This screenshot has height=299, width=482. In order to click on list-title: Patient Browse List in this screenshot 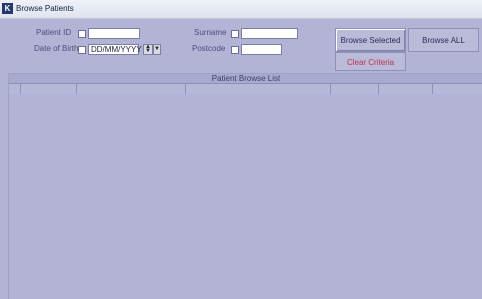, I will do `click(246, 78)`.